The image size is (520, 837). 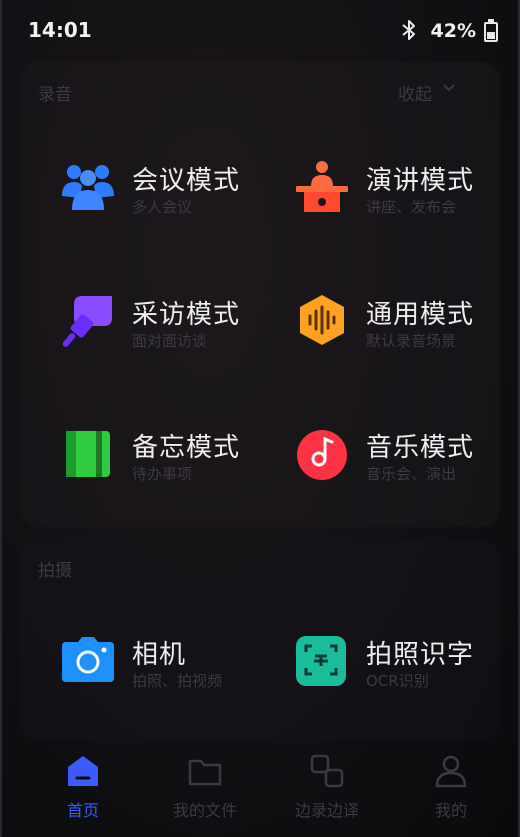 What do you see at coordinates (83, 771) in the screenshot?
I see `home-icon` at bounding box center [83, 771].